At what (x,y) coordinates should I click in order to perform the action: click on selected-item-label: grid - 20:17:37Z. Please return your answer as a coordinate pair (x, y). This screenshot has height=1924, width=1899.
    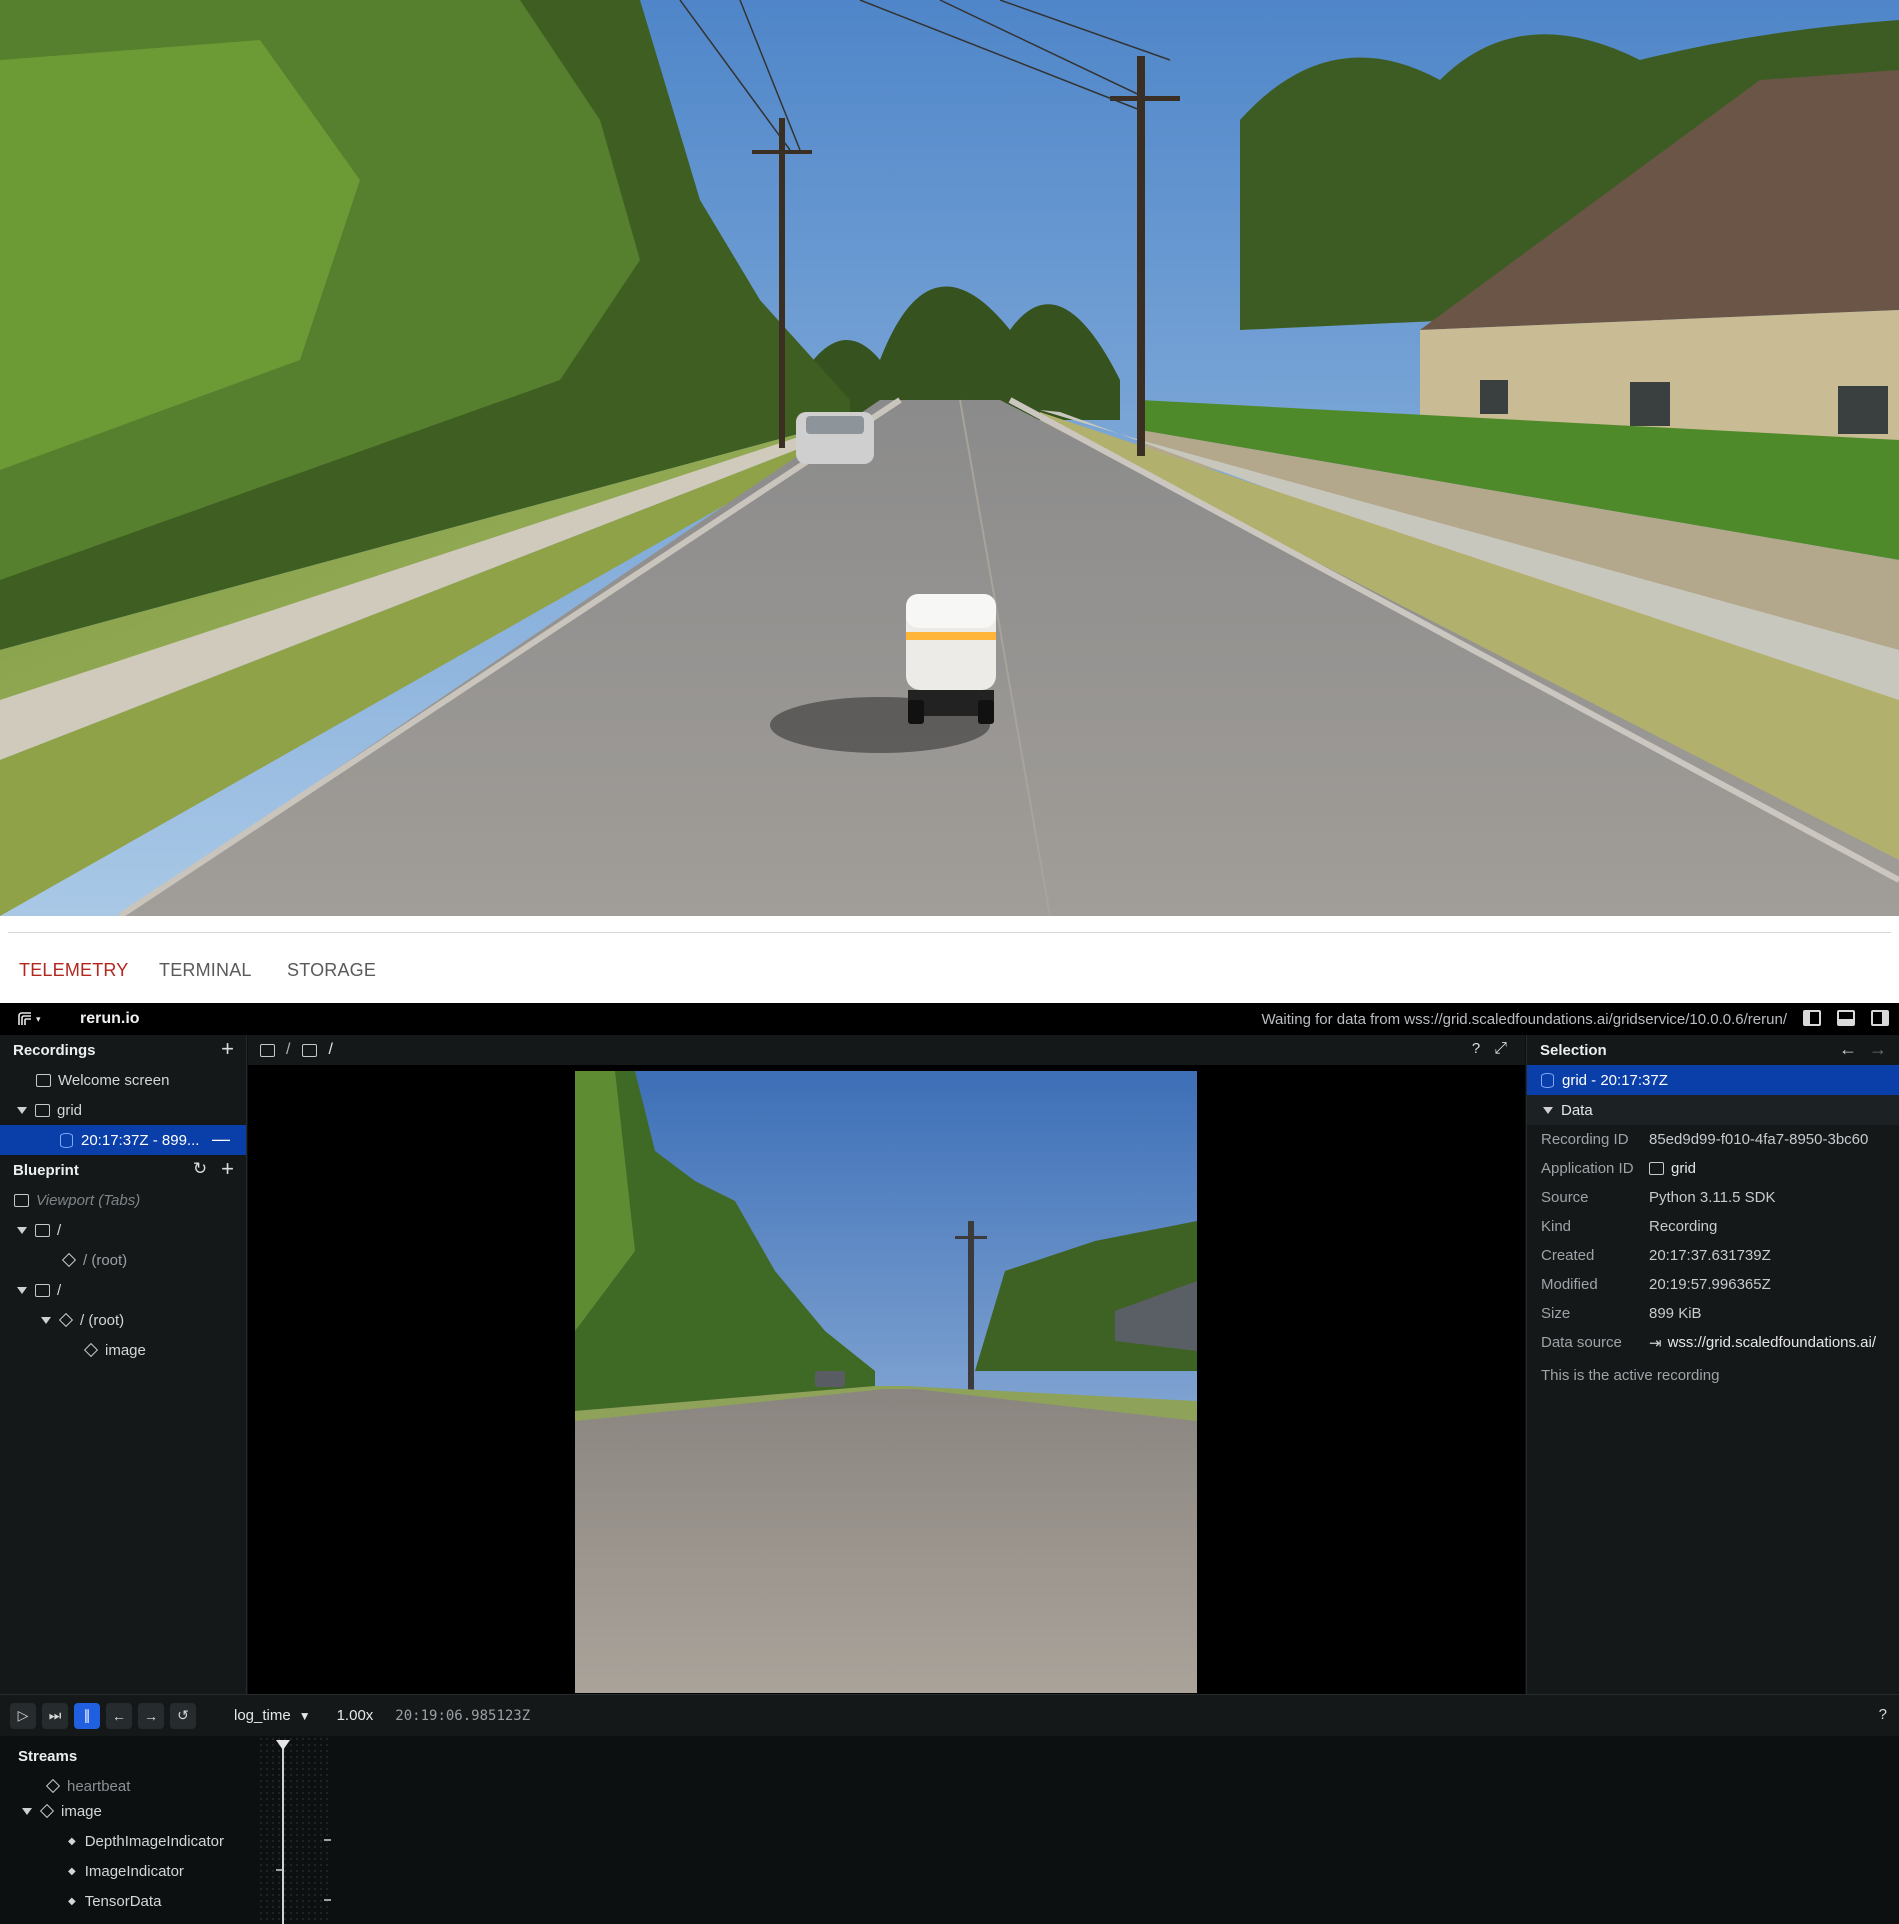
    Looking at the image, I should click on (1615, 1080).